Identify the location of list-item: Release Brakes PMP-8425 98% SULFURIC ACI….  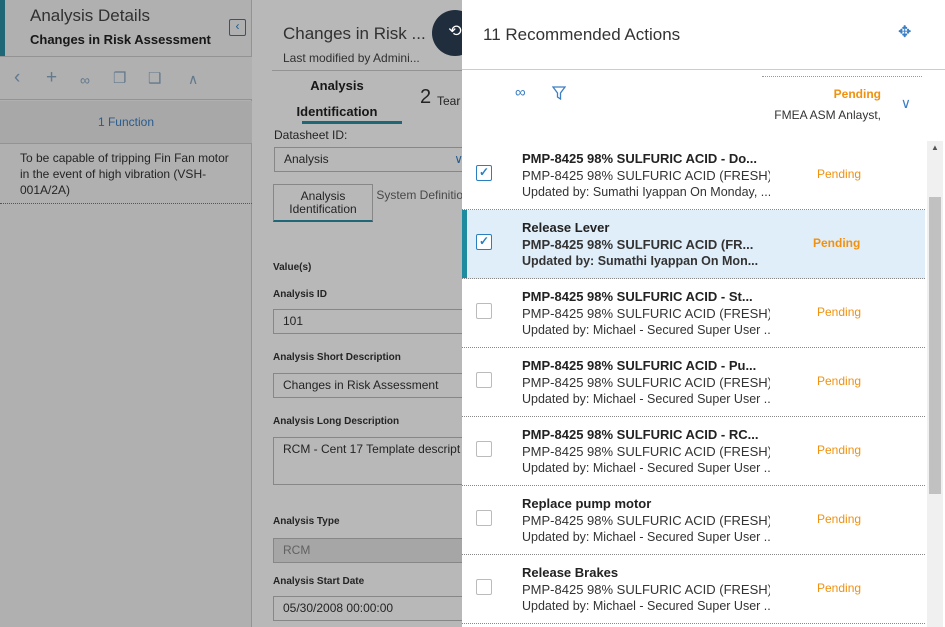
(693, 589).